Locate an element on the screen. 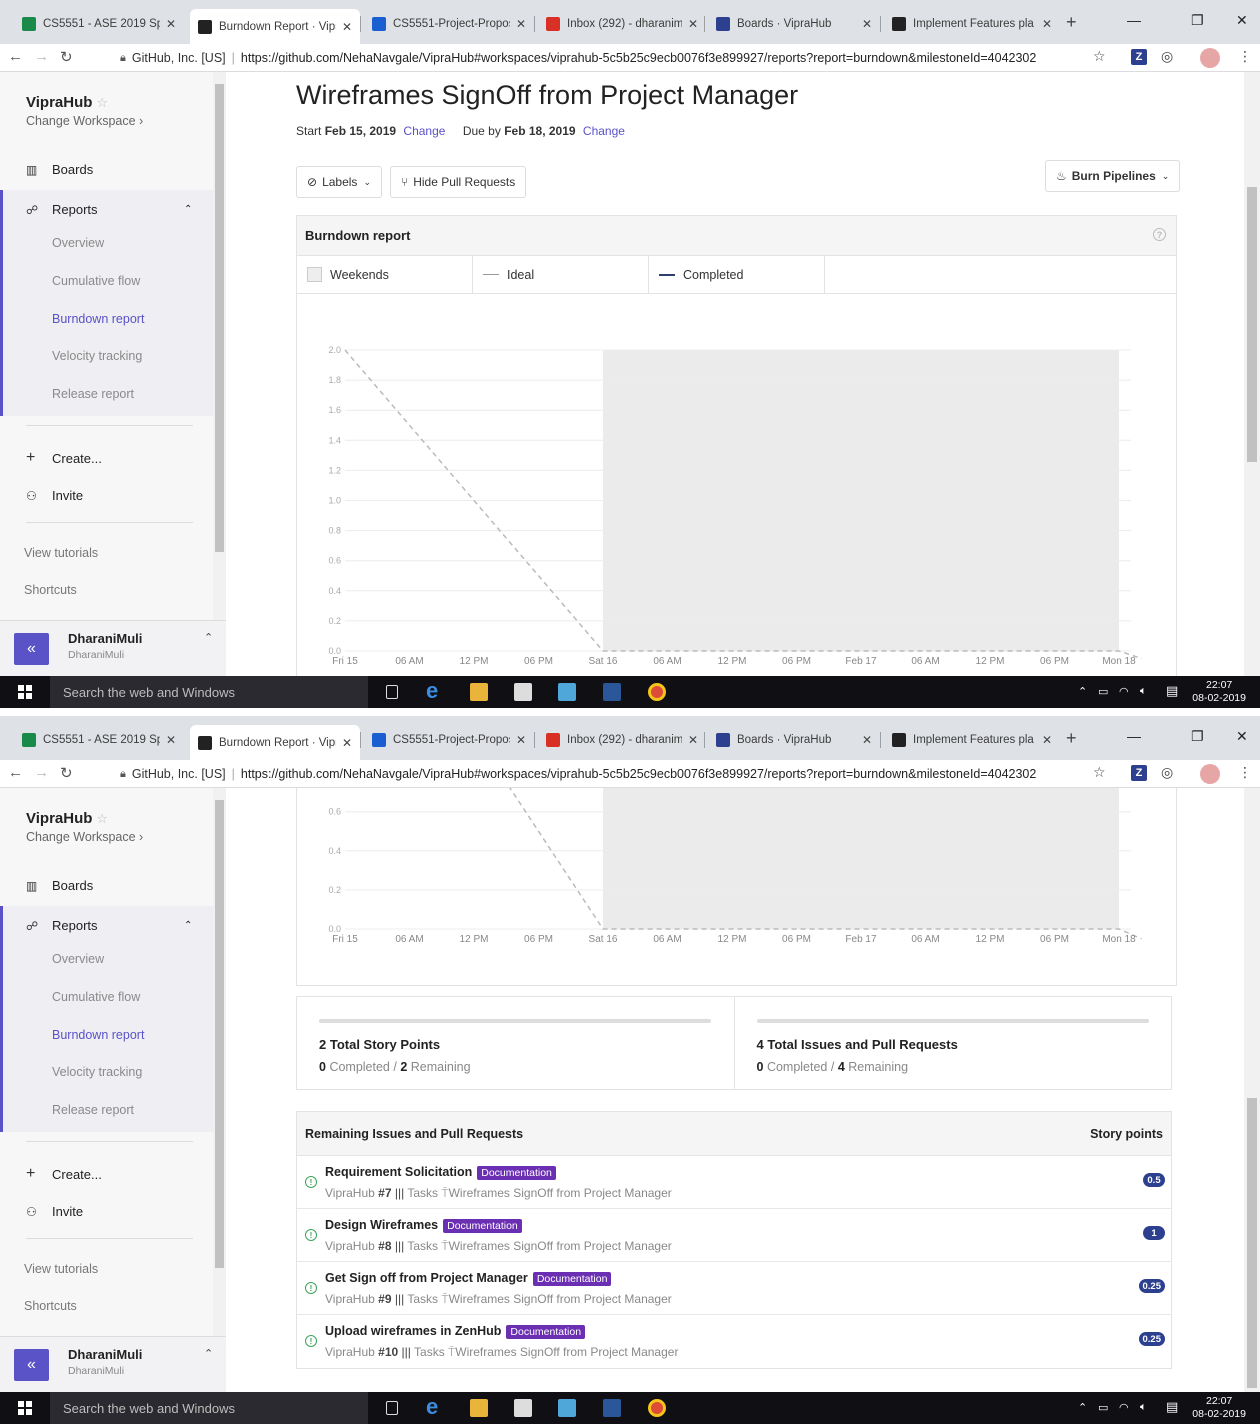 This screenshot has height=1424, width=1260. page-scrollbar is located at coordinates (1252, 374).